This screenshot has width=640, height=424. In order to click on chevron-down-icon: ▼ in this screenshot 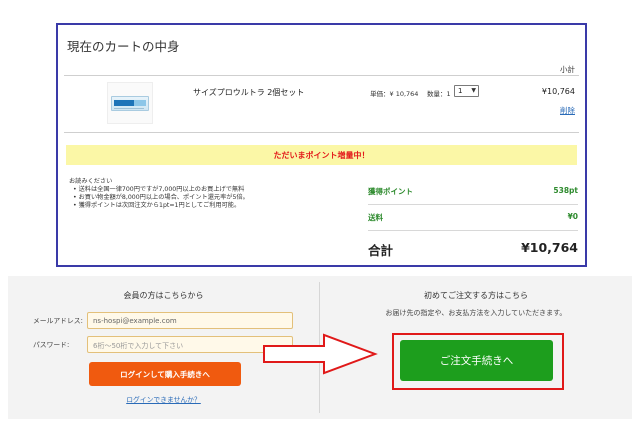, I will do `click(473, 90)`.